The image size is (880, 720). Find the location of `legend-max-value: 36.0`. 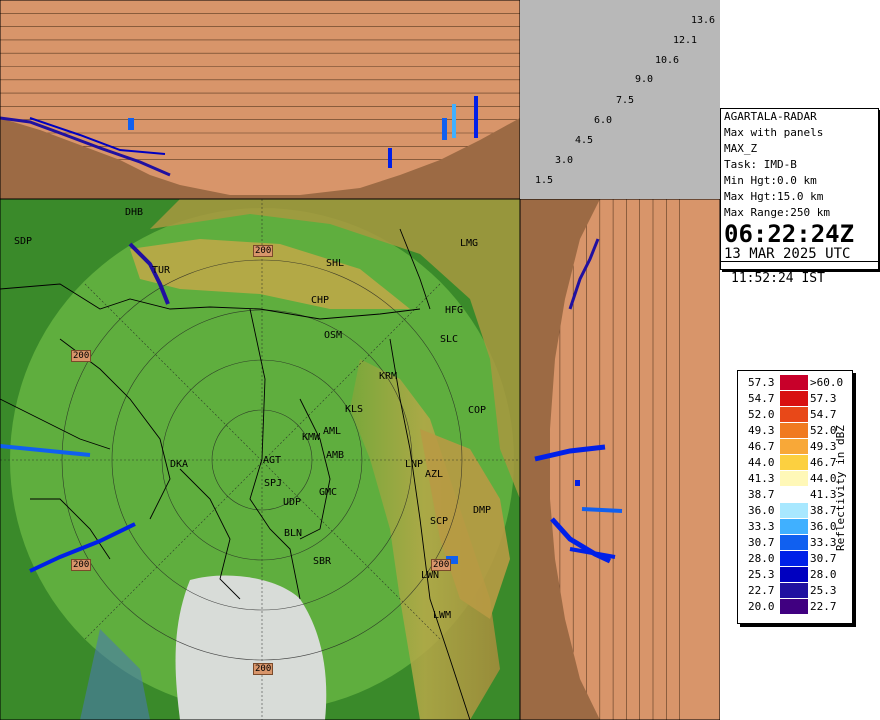

legend-max-value: 36.0 is located at coordinates (823, 526).